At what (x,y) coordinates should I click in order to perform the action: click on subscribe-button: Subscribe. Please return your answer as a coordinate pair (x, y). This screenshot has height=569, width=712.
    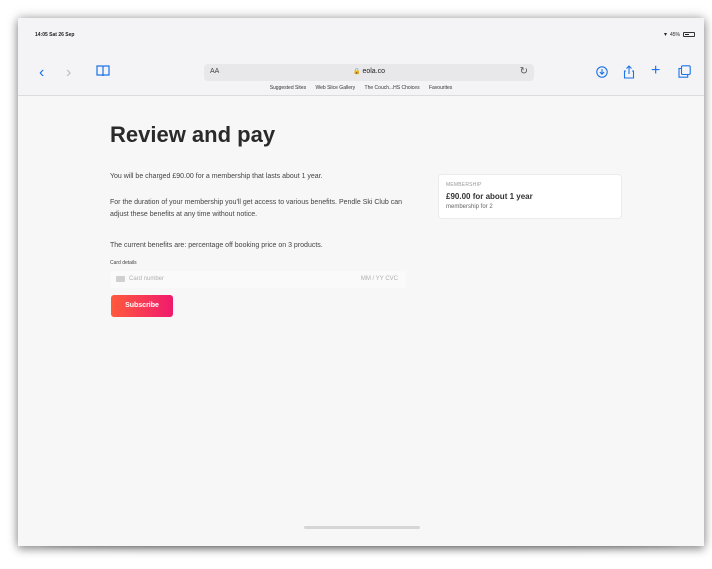
    Looking at the image, I should click on (142, 306).